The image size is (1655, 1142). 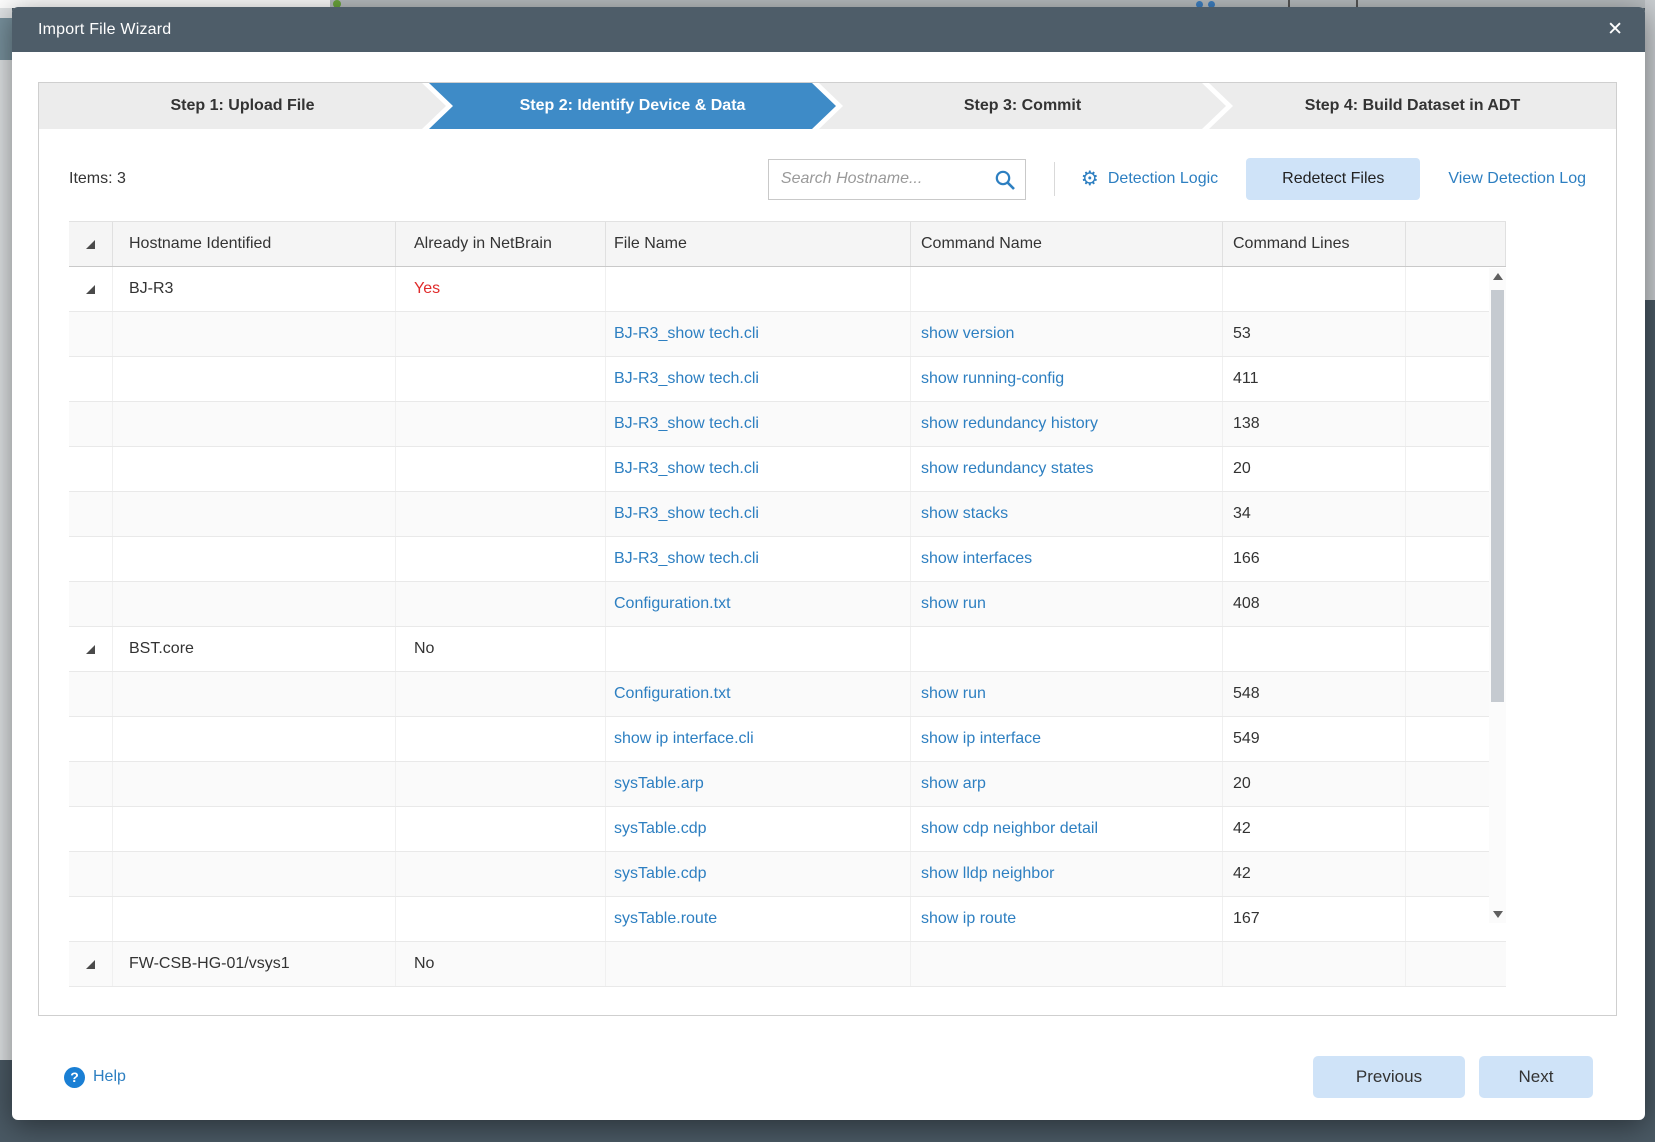 I want to click on collapse-all-header-cell, so click(x=91, y=244).